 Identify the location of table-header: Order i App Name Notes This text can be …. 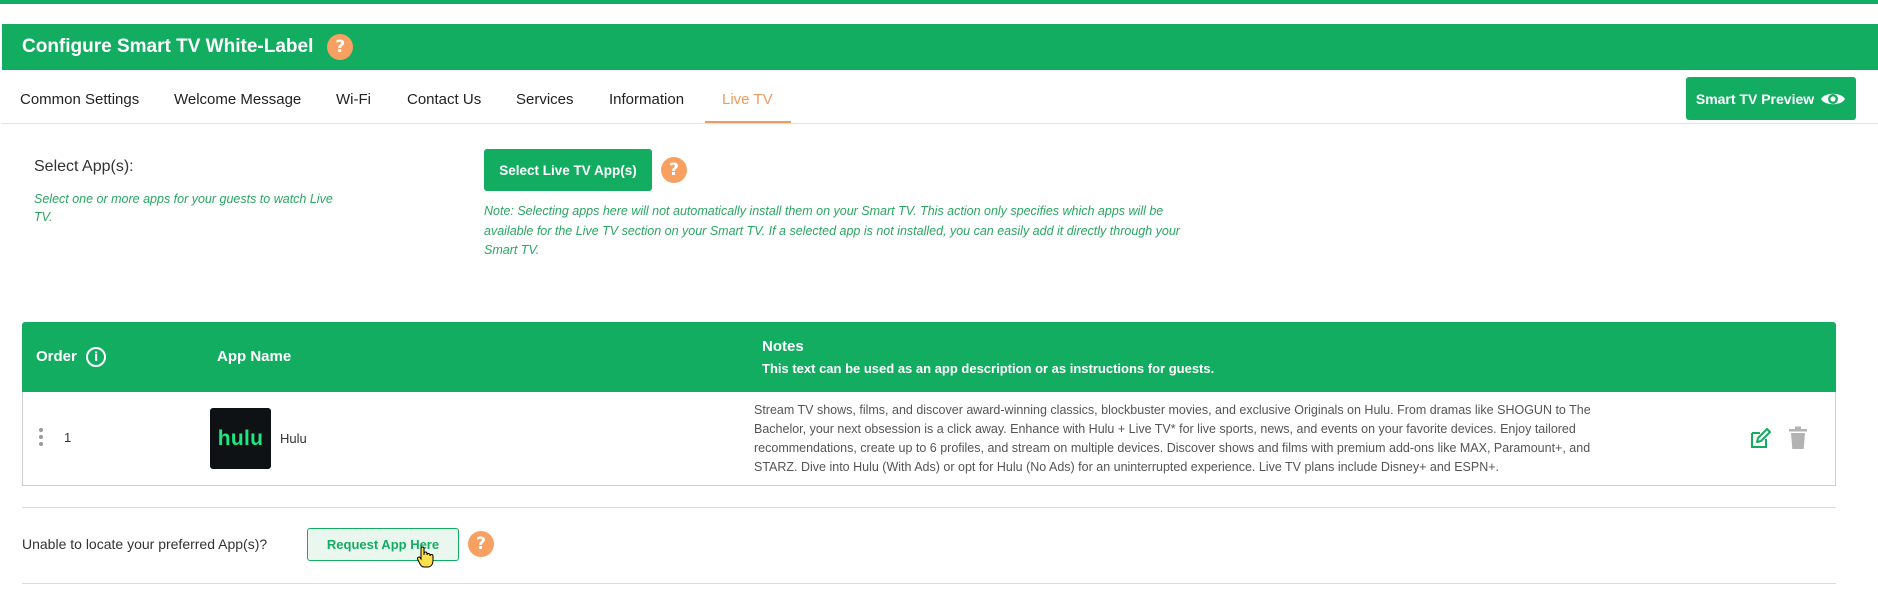
(929, 357).